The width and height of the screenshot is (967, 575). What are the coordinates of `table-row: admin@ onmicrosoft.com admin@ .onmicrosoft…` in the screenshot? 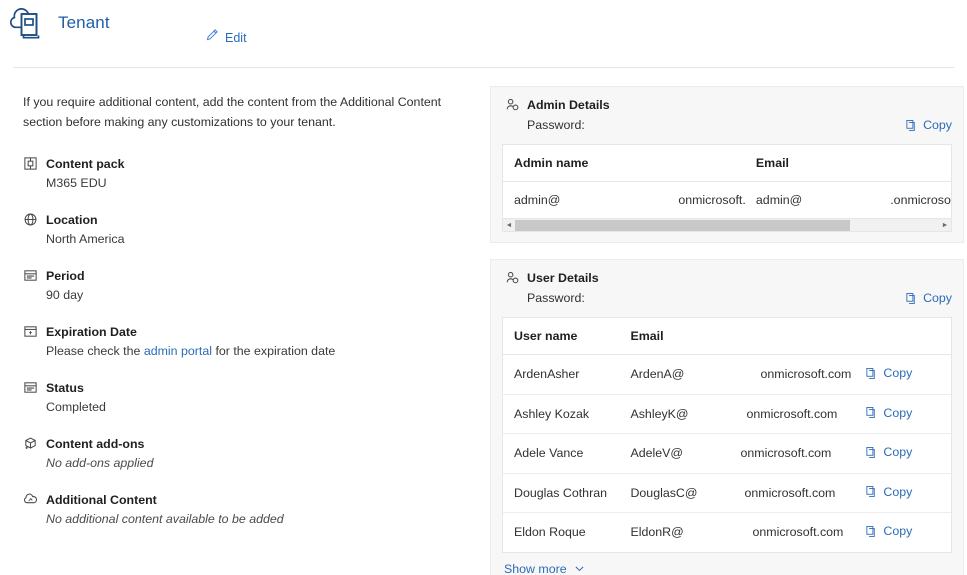 It's located at (727, 200).